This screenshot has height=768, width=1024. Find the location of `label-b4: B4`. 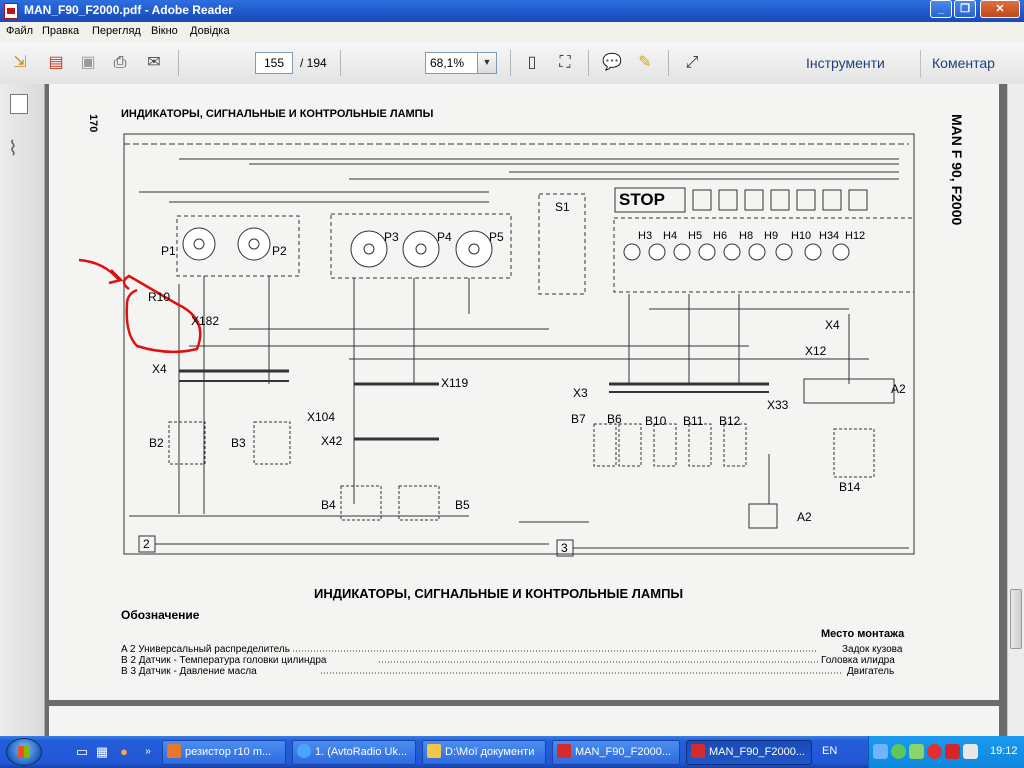

label-b4: B4 is located at coordinates (328, 505).